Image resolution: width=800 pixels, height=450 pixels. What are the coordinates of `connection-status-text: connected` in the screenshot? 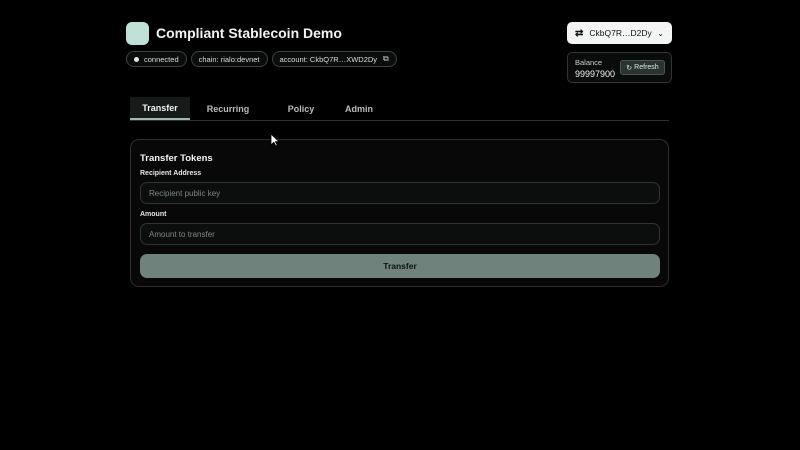 It's located at (161, 59).